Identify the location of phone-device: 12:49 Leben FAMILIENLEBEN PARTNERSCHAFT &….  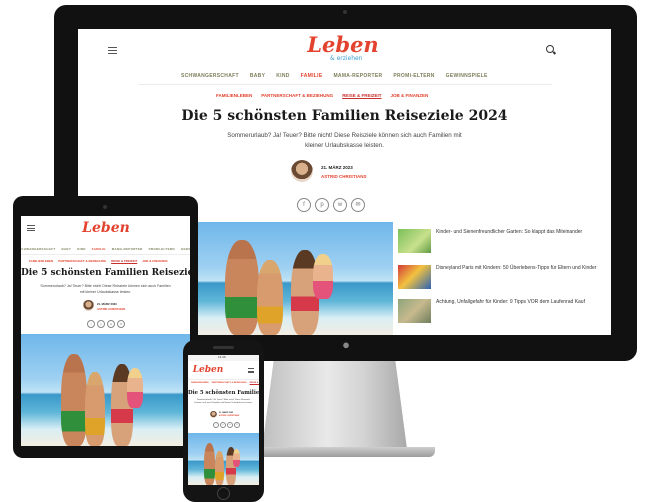
(223, 421).